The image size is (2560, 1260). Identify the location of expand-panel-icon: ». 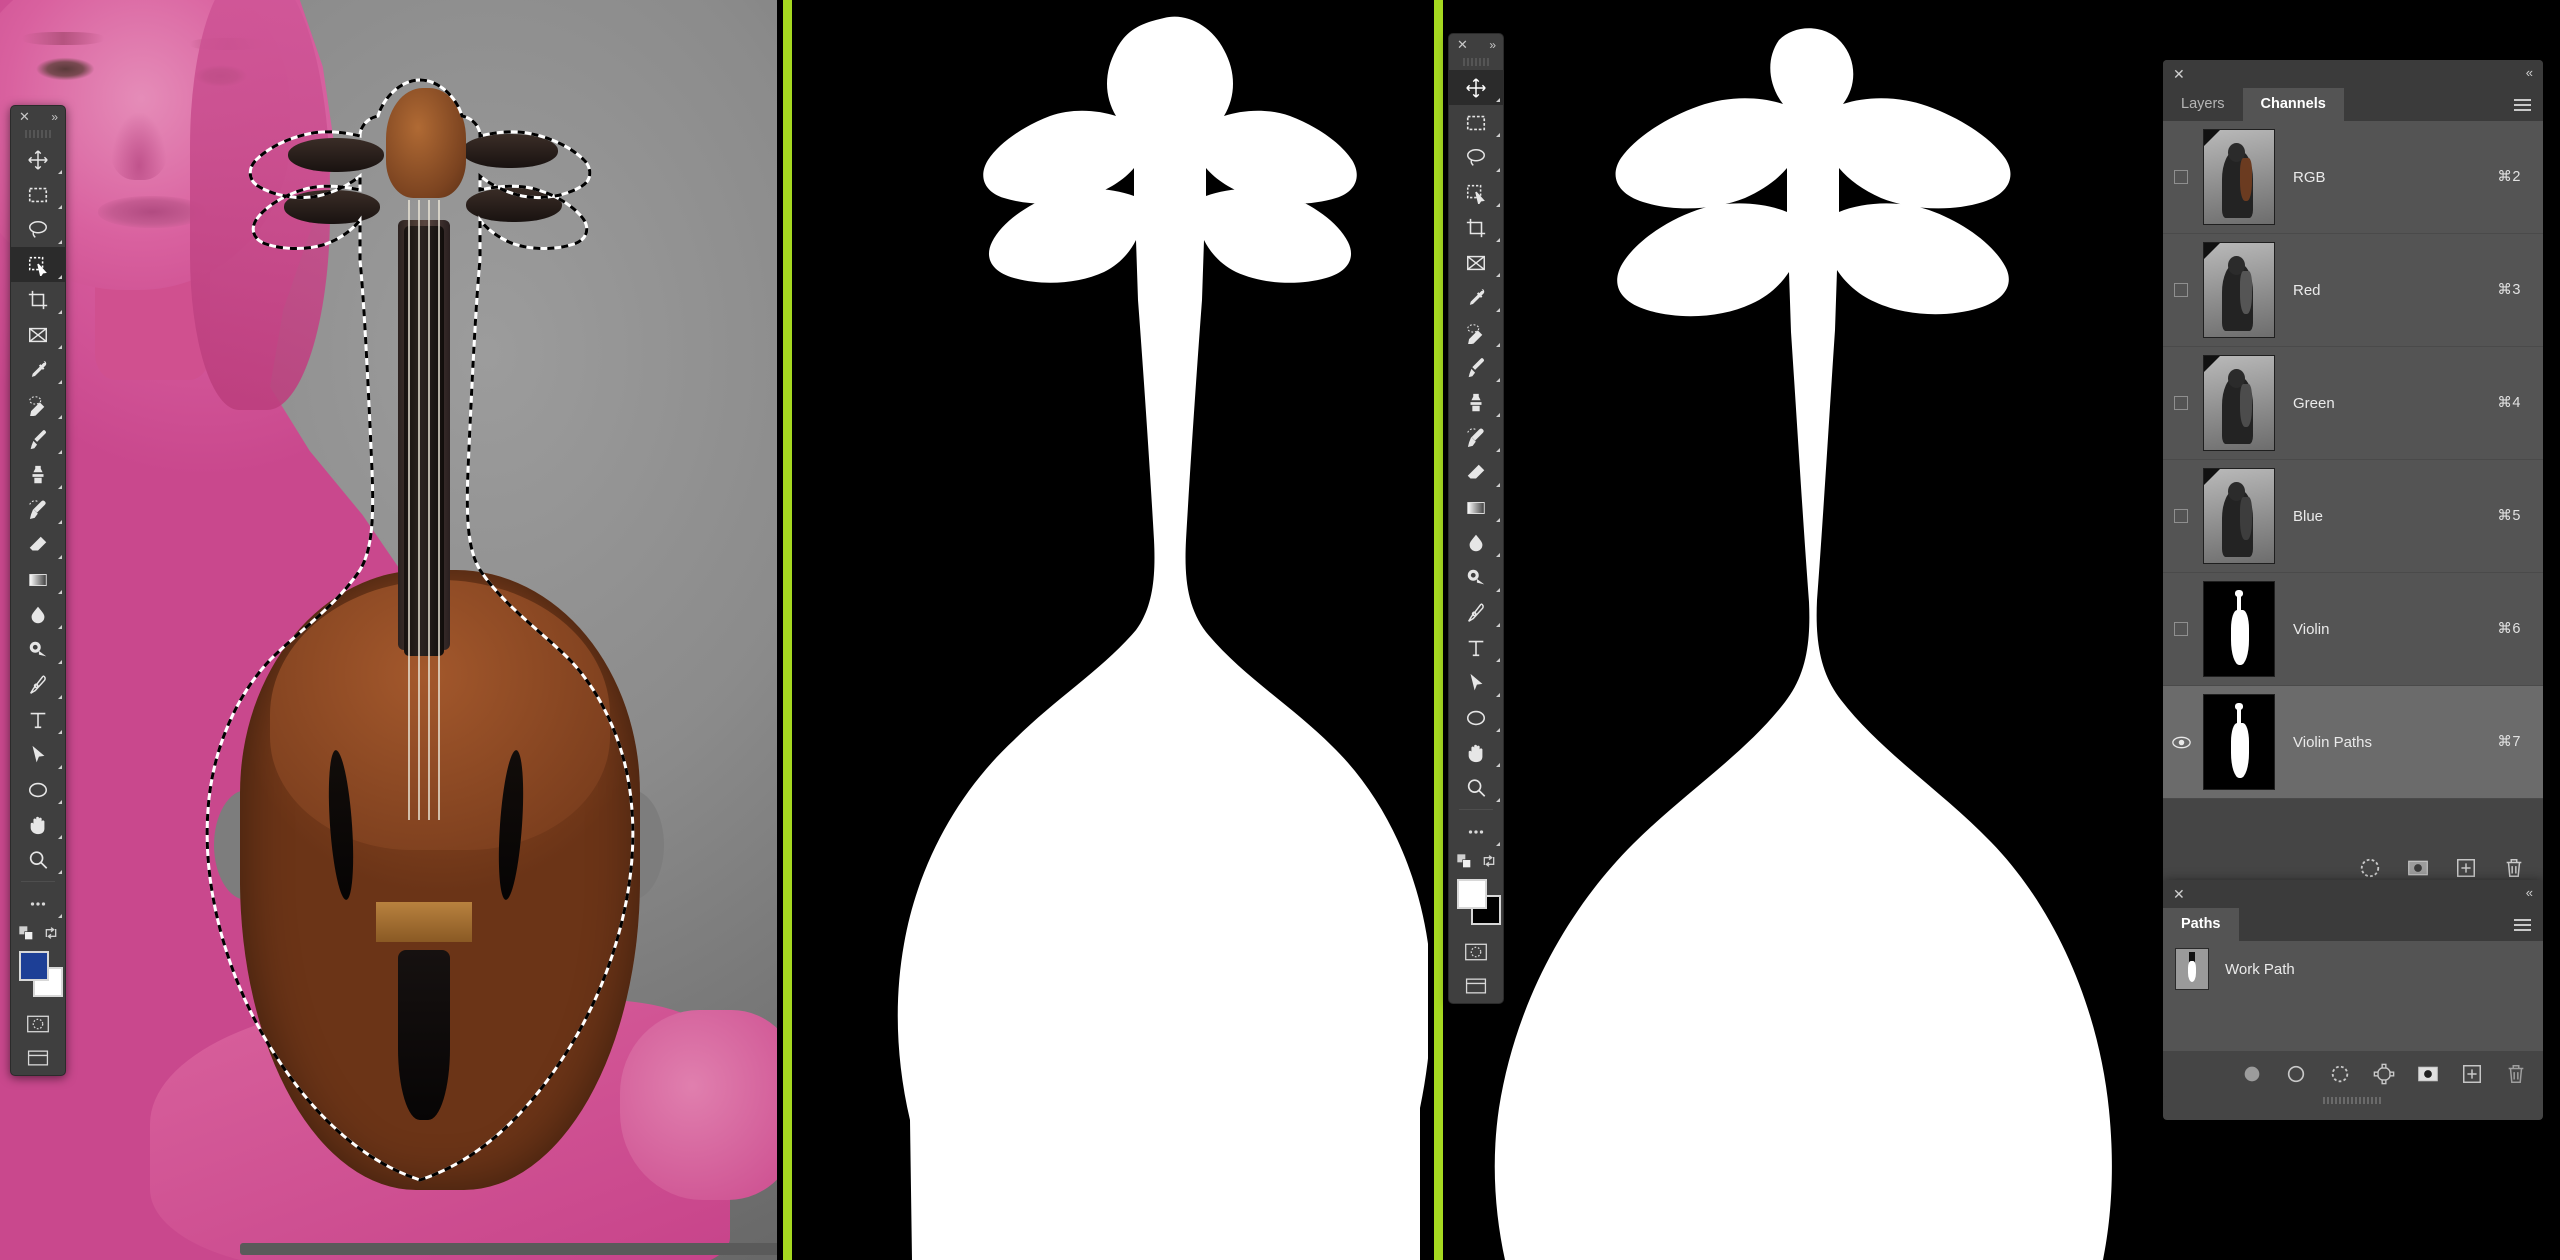
(1492, 45).